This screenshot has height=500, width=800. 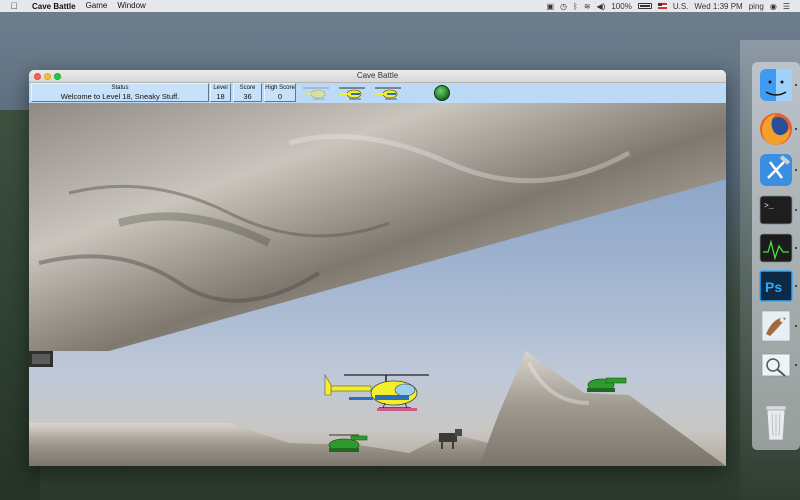 I want to click on wifi-icon: ≋, so click(x=587, y=6).